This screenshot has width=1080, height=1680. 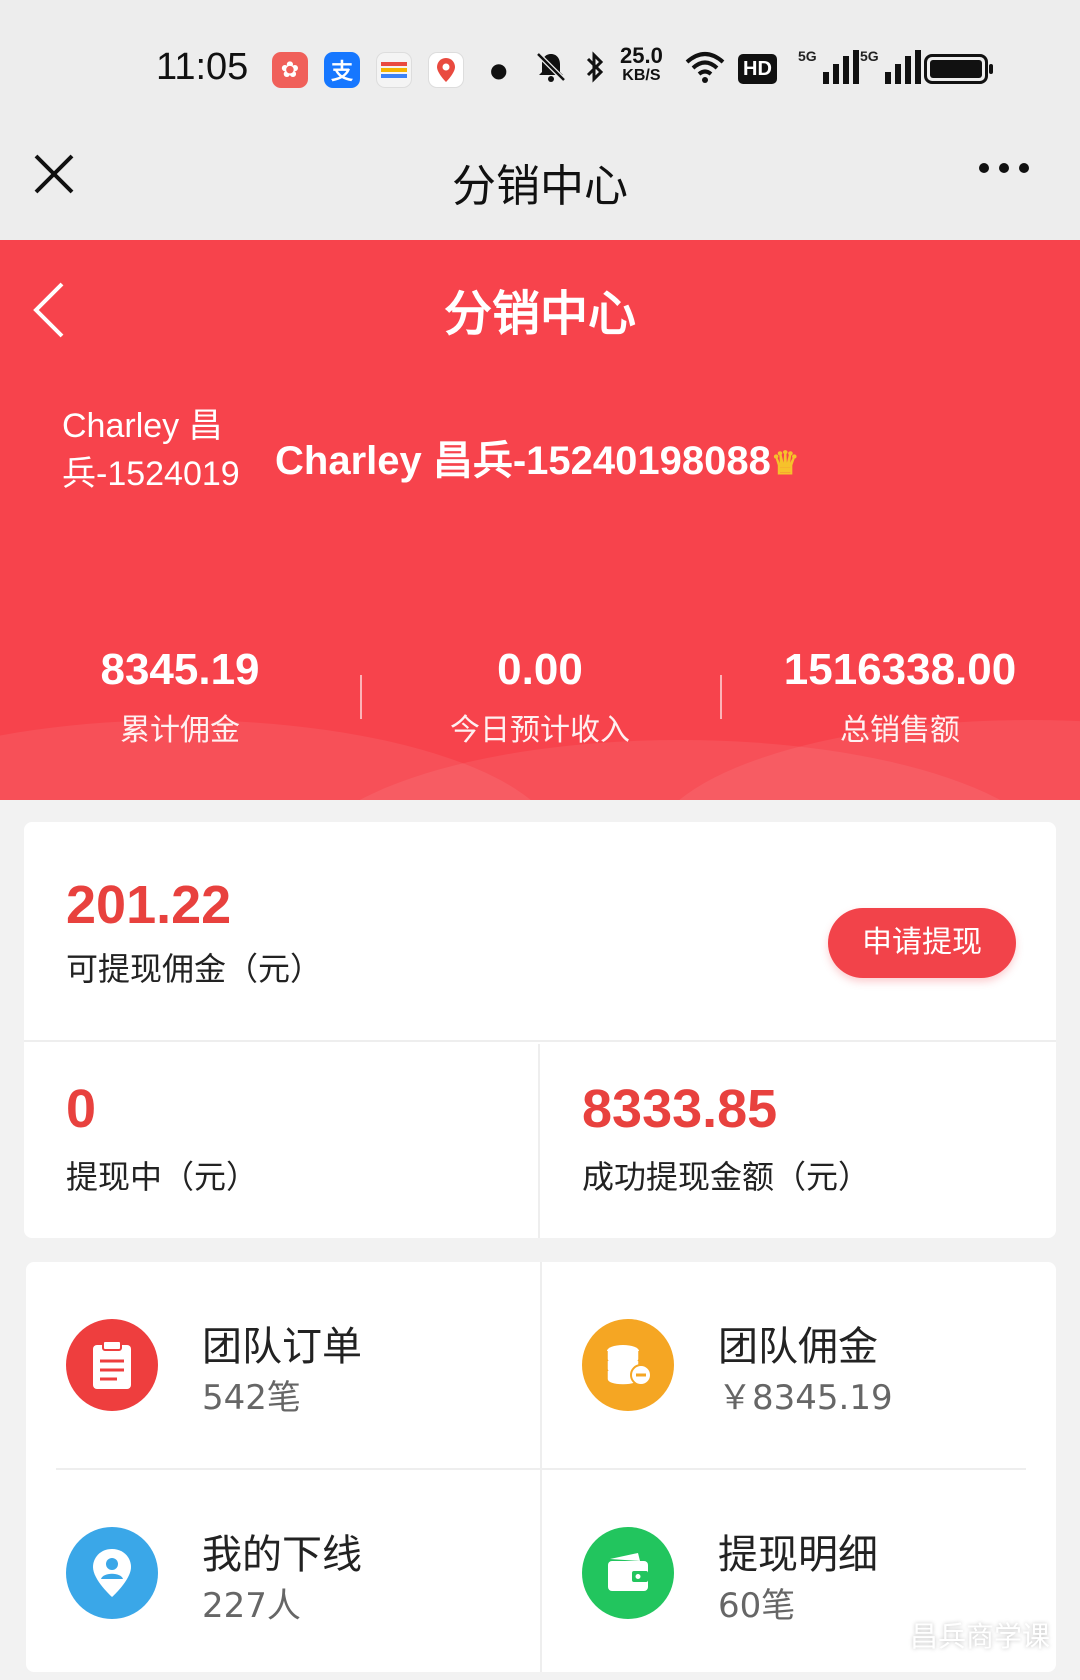 What do you see at coordinates (394, 70) in the screenshot?
I see `wallet-app-icon` at bounding box center [394, 70].